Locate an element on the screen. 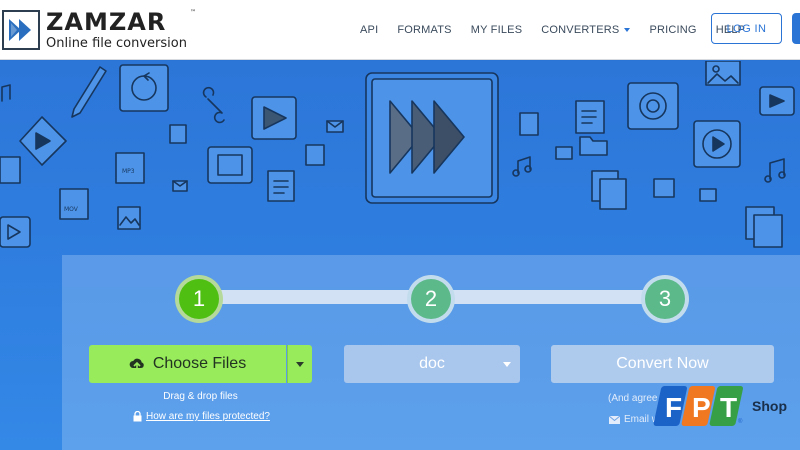 Image resolution: width=800 pixels, height=450 pixels. refresh-circle-icon is located at coordinates (653, 106).